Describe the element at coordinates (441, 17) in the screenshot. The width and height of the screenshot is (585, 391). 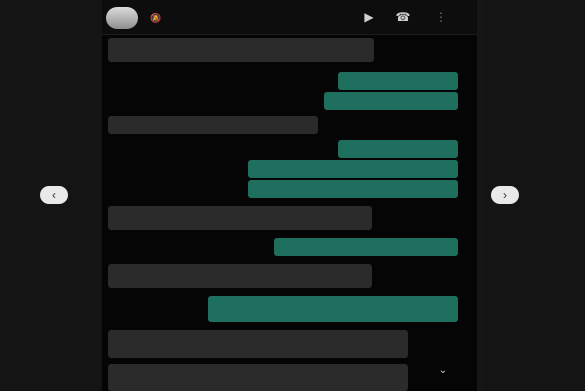
I see `more-vert-icon: ⋮` at that location.